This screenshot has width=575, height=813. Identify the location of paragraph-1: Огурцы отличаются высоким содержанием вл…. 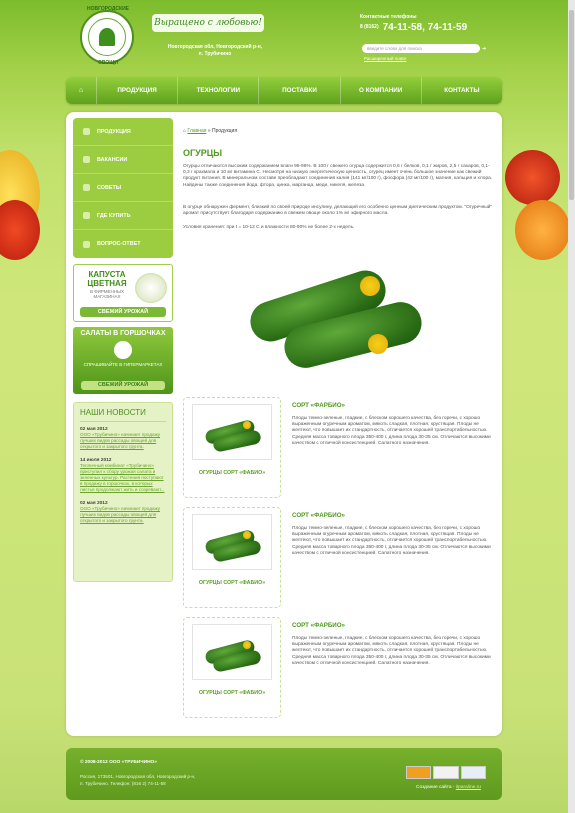
(338, 176).